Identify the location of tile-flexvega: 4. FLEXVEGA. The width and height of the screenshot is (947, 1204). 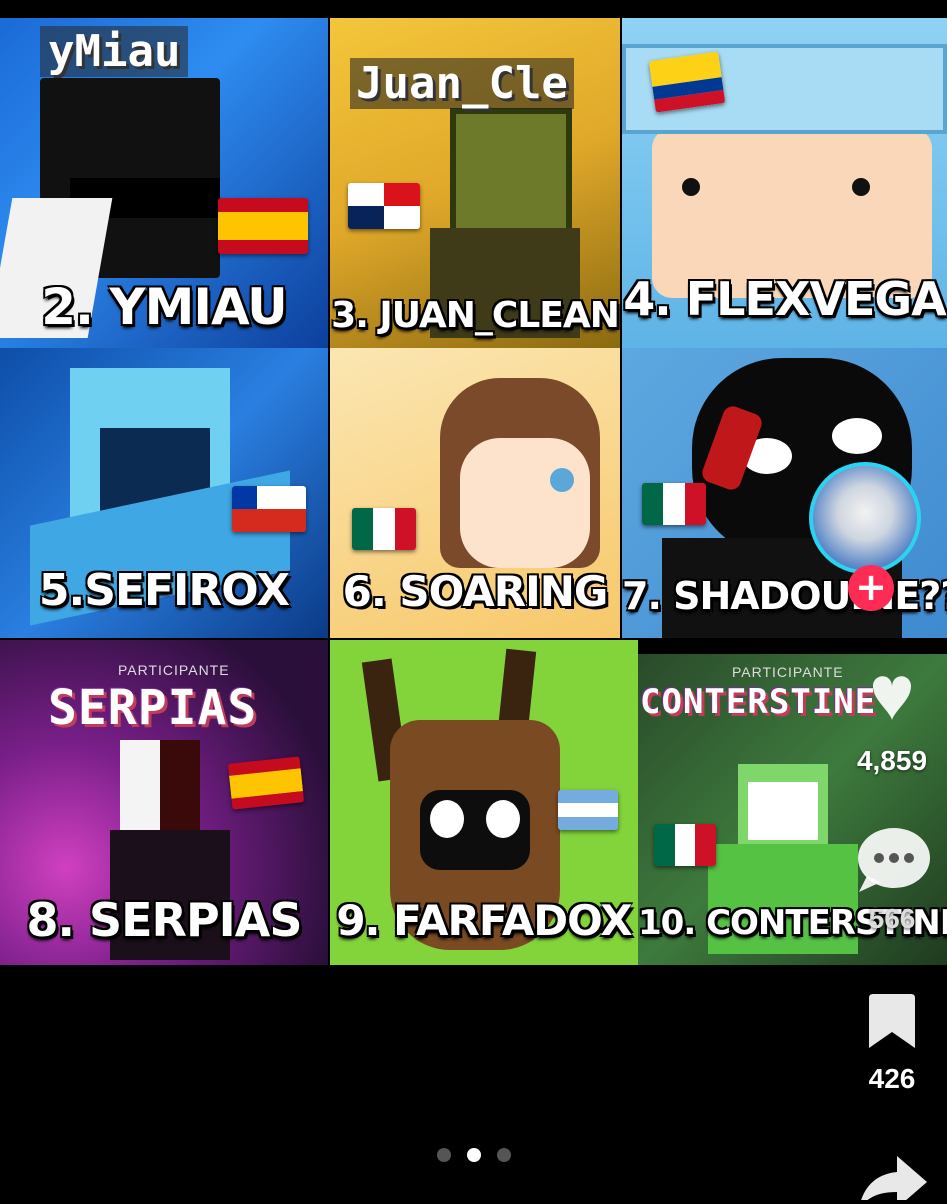
(784, 183).